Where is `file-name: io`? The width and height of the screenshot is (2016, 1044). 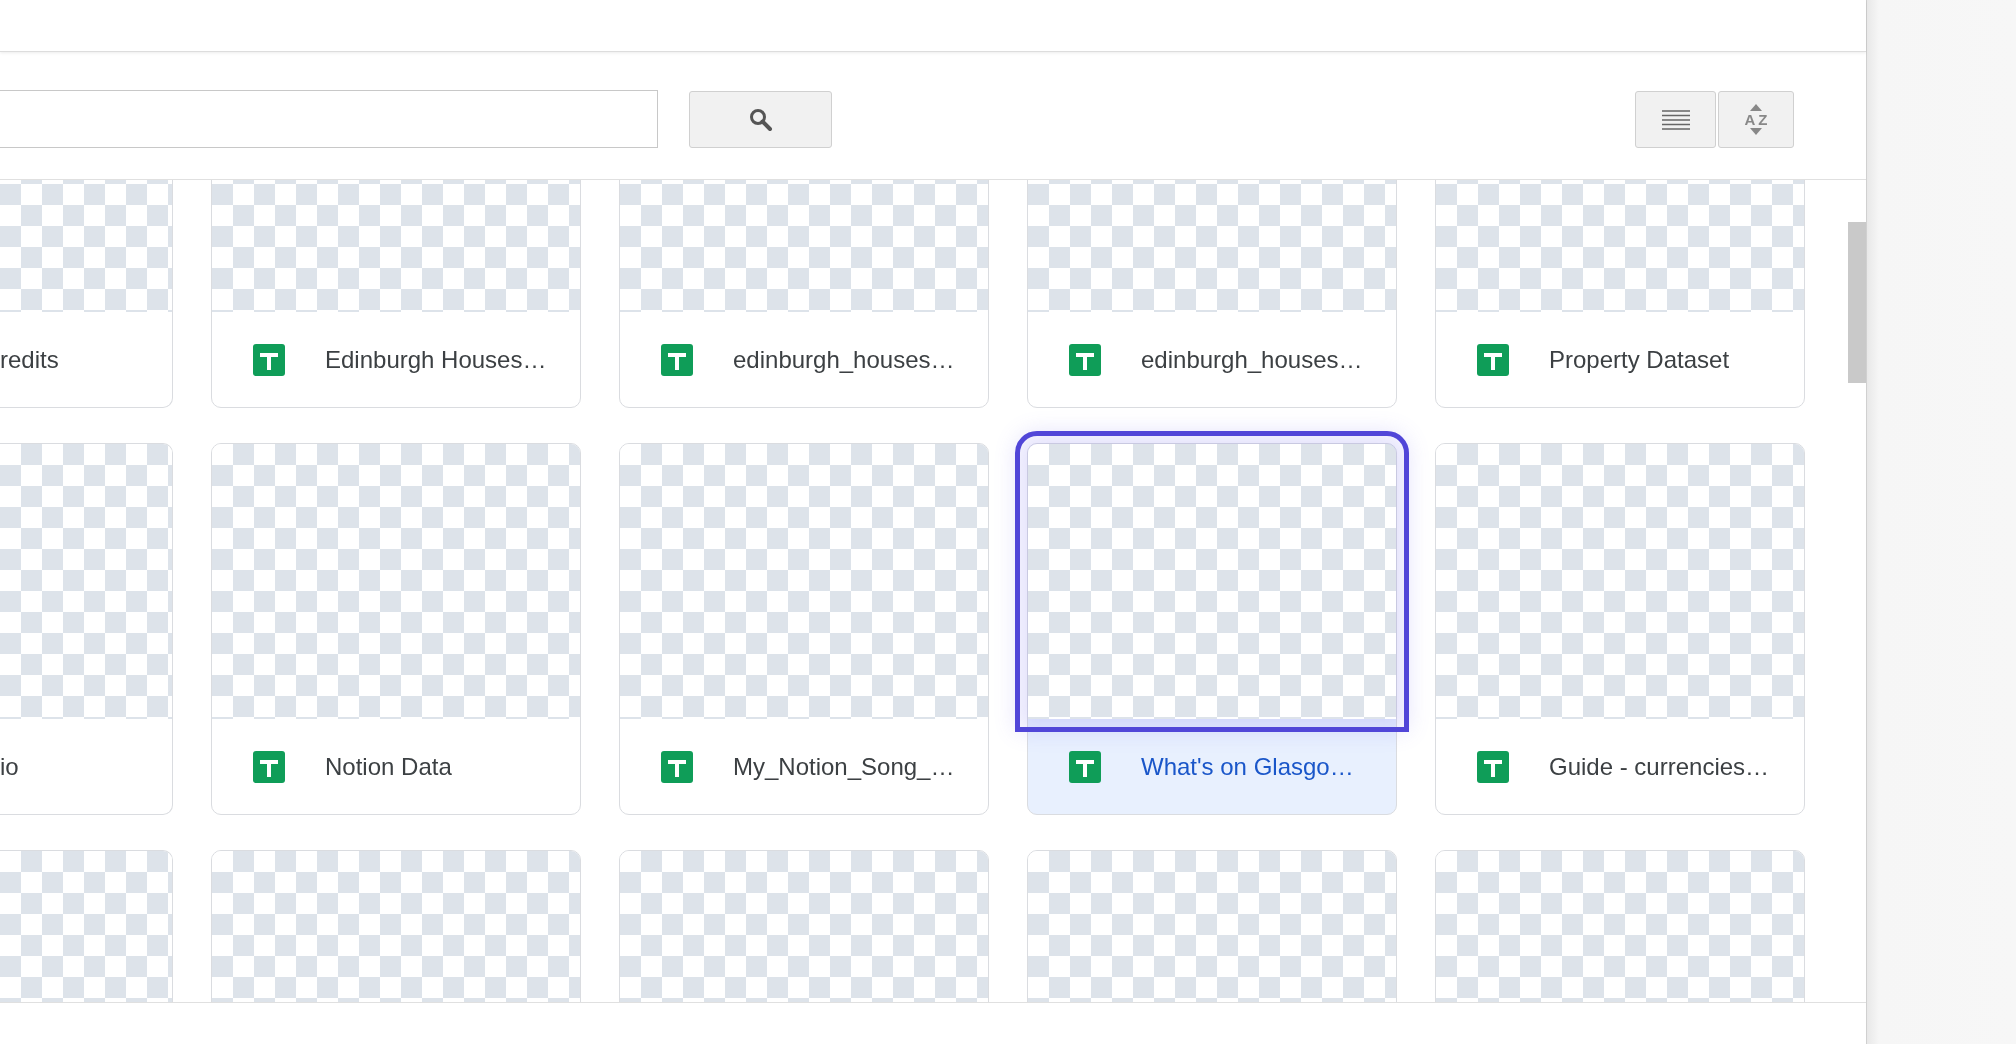 file-name: io is located at coordinates (9, 766).